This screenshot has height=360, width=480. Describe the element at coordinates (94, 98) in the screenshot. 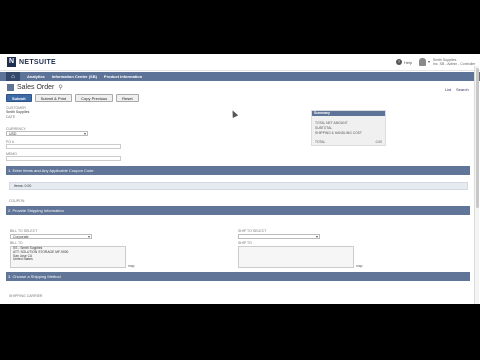

I see `copy-previous-button: Copy Previous` at that location.